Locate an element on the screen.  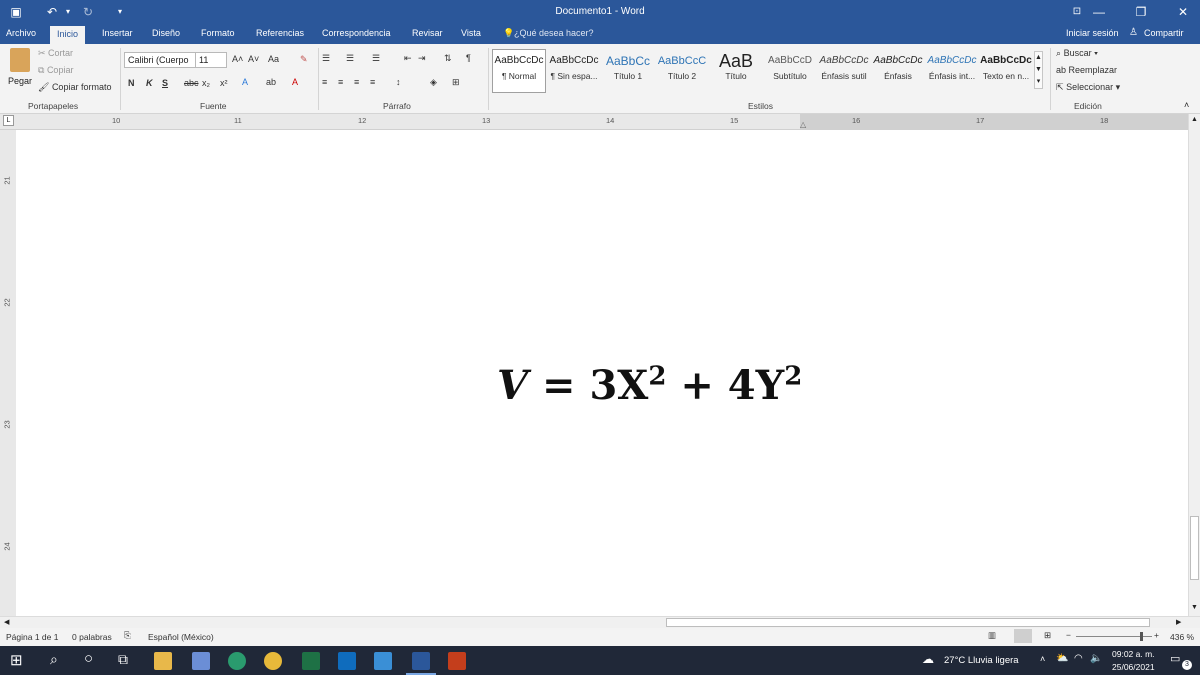
windows-start-icon: ⊞ is located at coordinates (16, 660).